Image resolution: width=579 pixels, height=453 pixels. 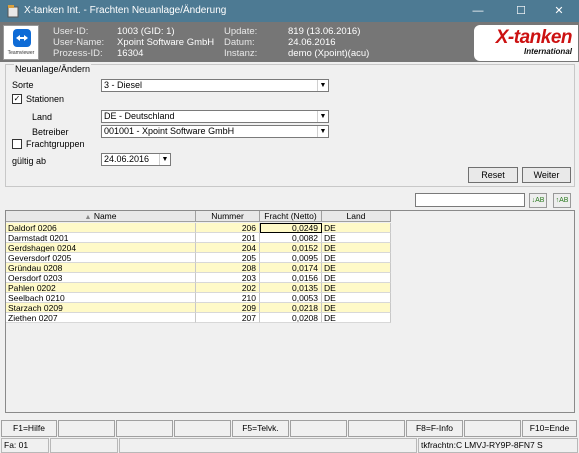 What do you see at coordinates (493, 175) in the screenshot?
I see `reset-button: Reset` at bounding box center [493, 175].